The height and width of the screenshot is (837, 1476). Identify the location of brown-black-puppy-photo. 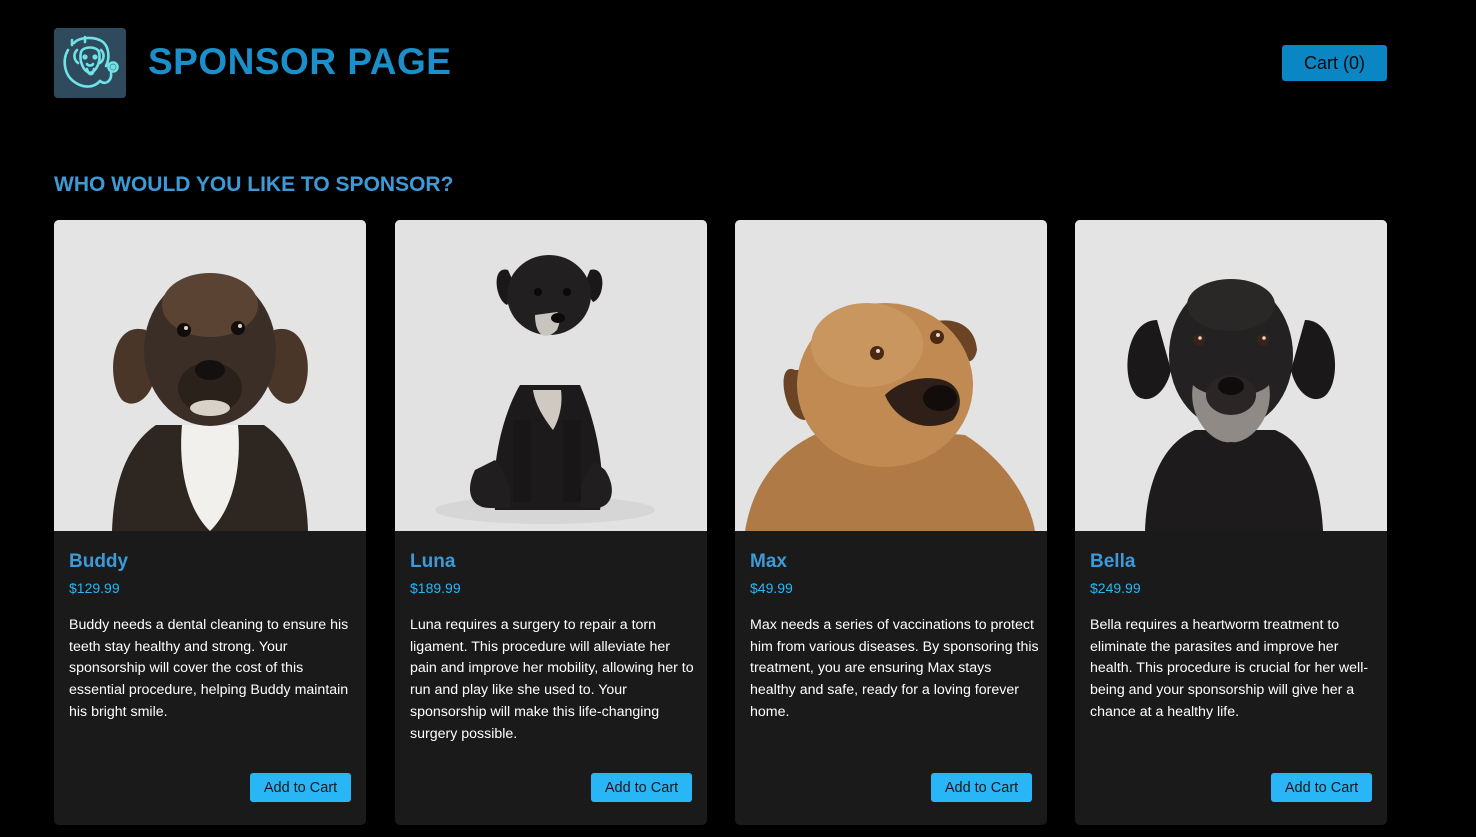
(210, 375).